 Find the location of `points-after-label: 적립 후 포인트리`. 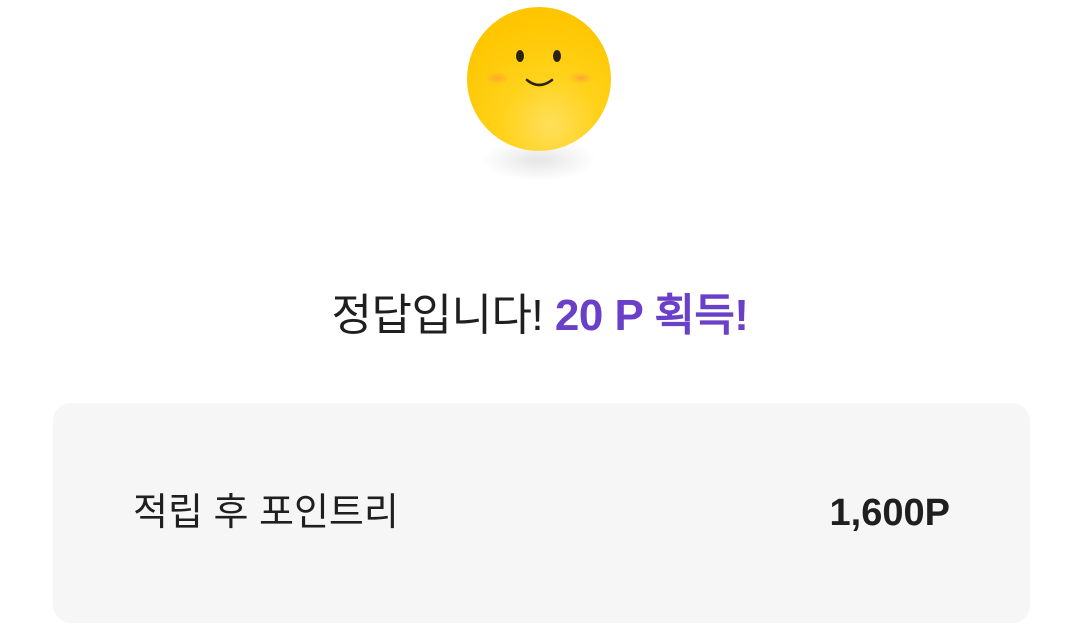

points-after-label: 적립 후 포인트리 is located at coordinates (266, 513).